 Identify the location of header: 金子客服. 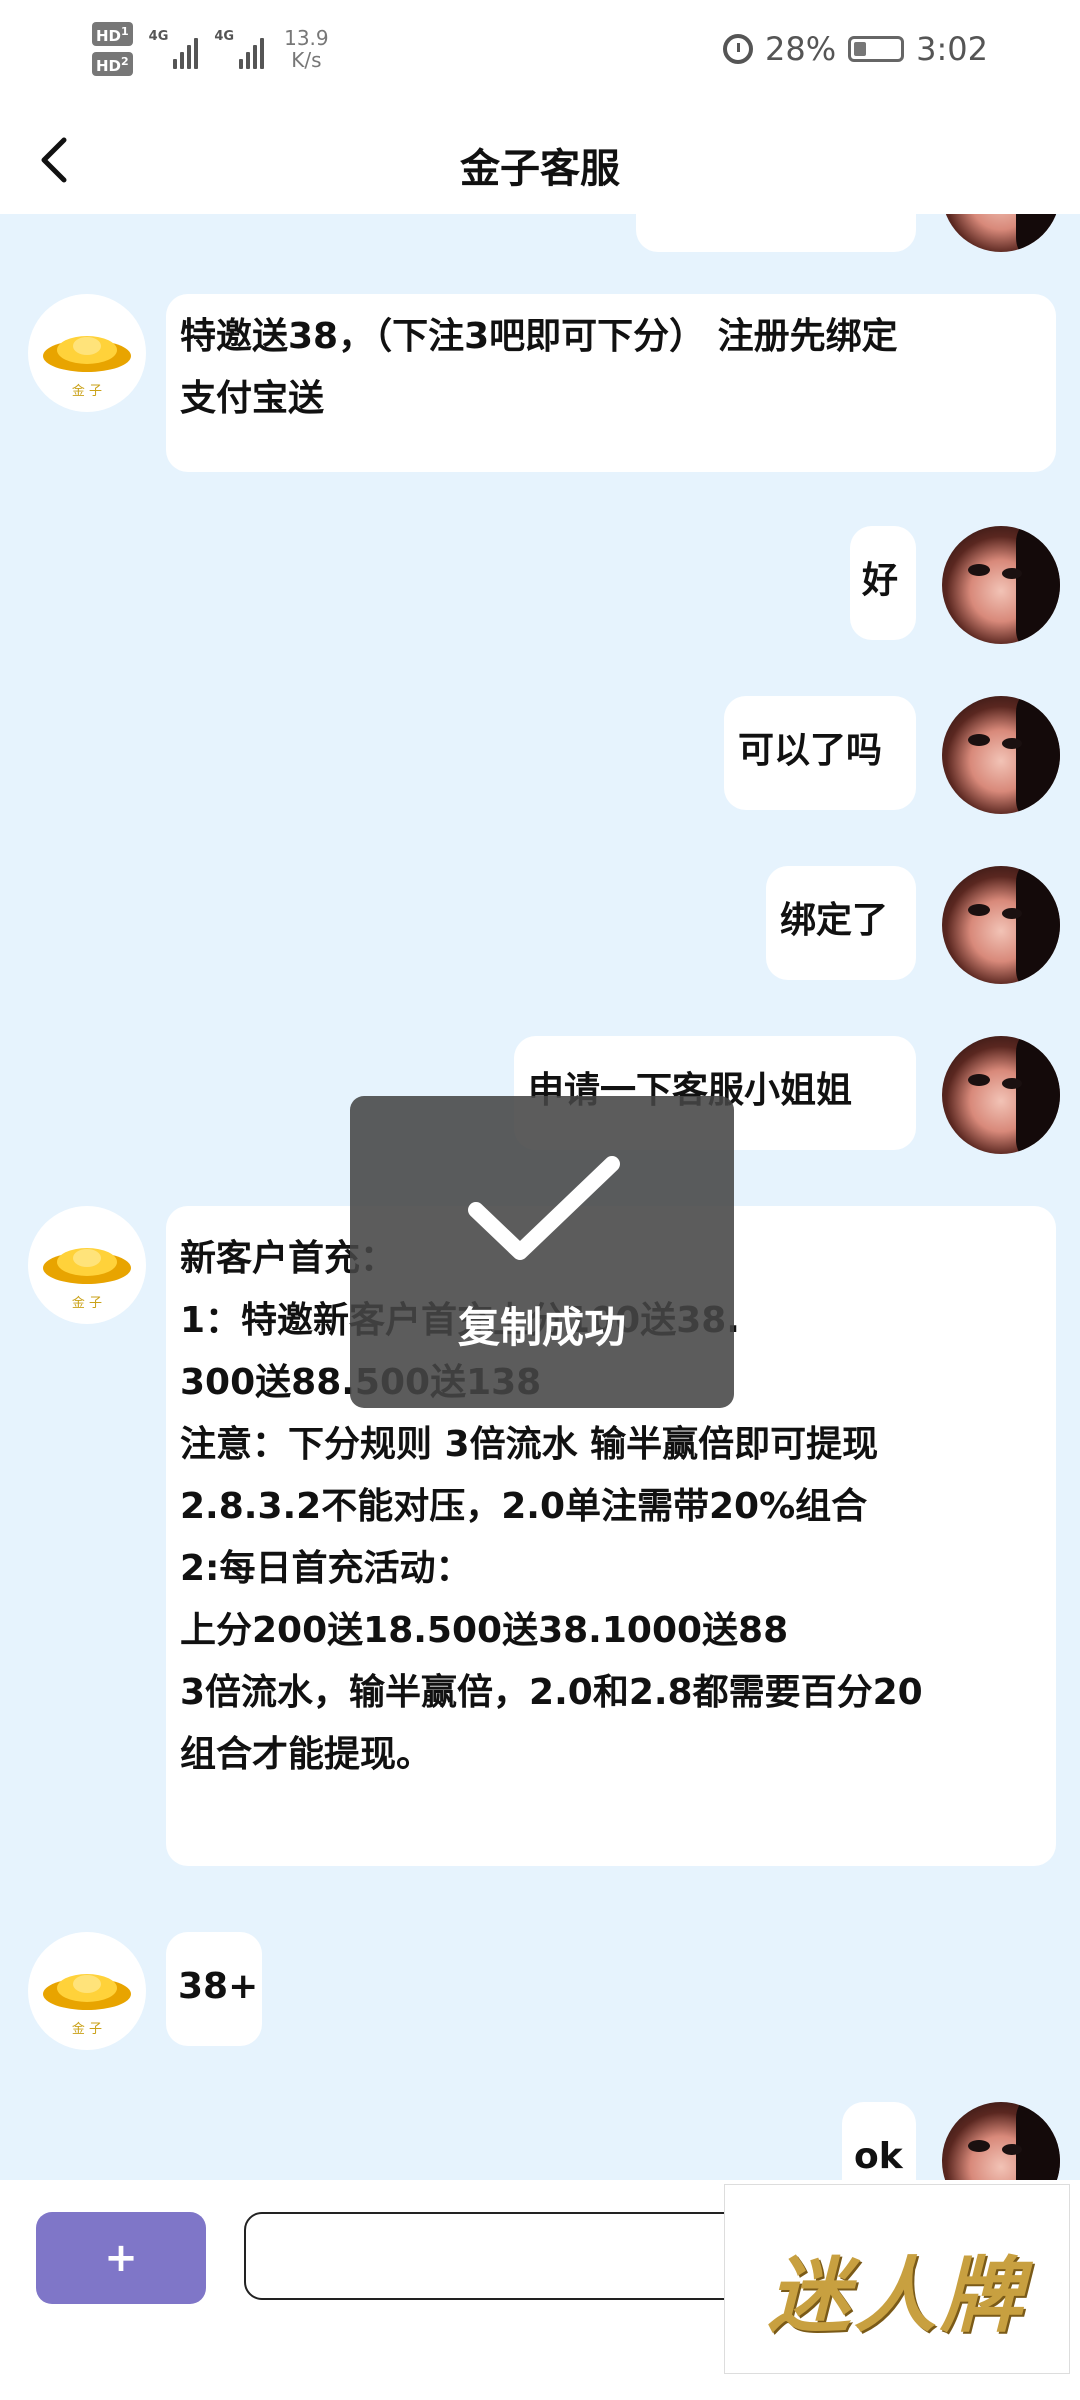
(540, 162).